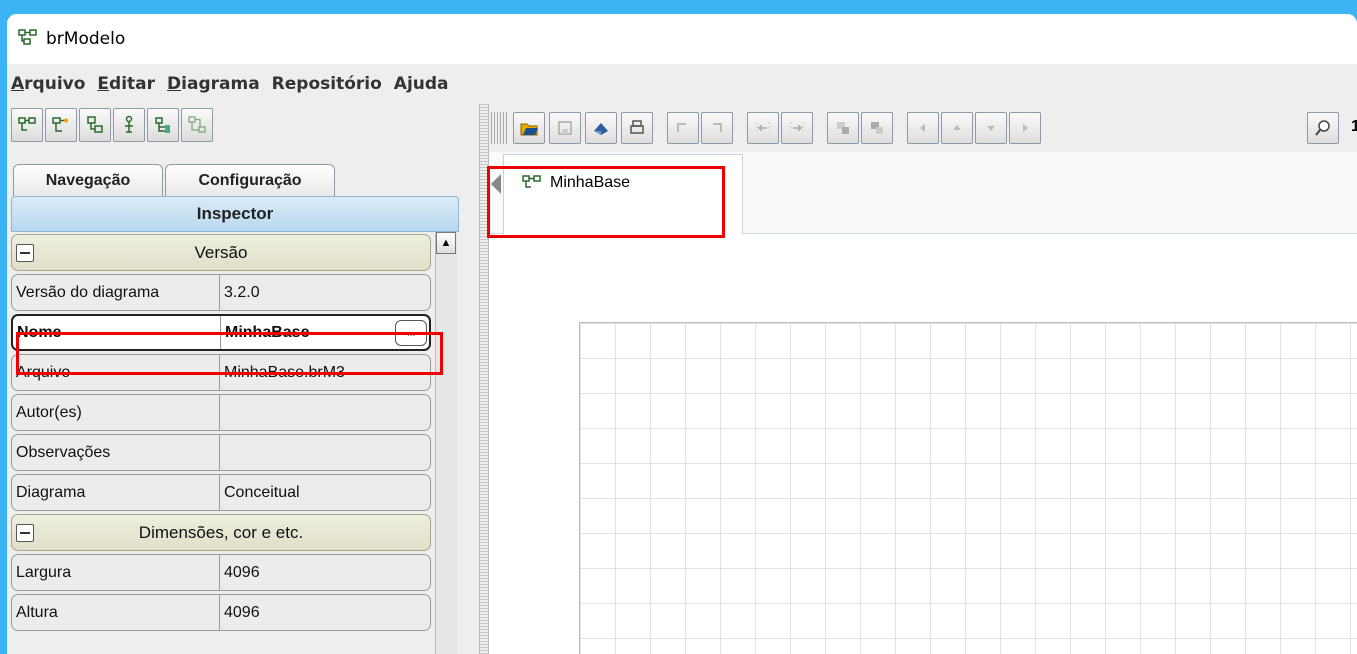 Image resolution: width=1357 pixels, height=654 pixels. I want to click on align-left-button, so click(763, 128).